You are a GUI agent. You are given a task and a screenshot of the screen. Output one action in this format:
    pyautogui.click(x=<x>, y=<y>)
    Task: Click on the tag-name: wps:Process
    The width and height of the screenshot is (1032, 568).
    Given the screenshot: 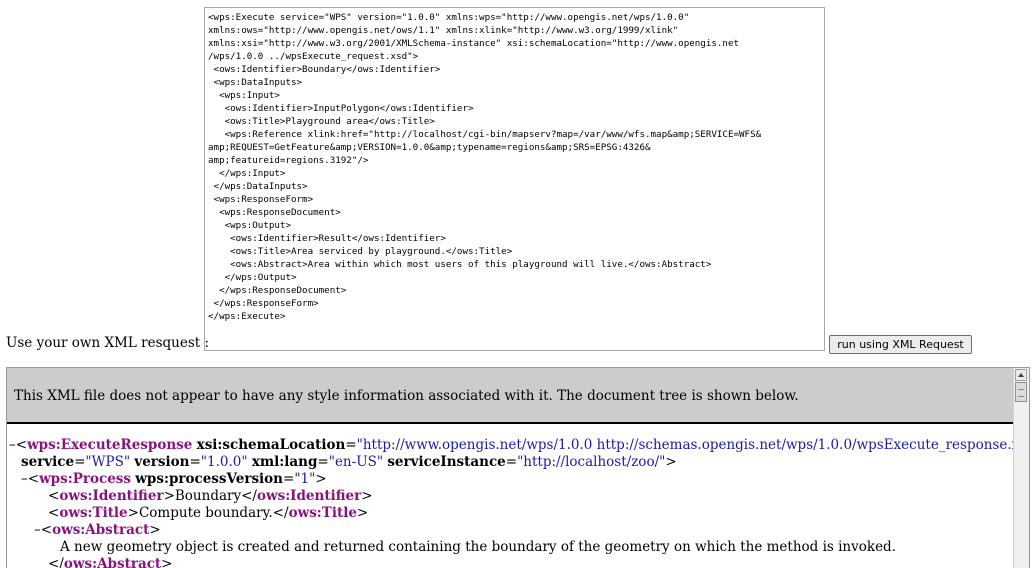 What is the action you would take?
    pyautogui.click(x=85, y=479)
    